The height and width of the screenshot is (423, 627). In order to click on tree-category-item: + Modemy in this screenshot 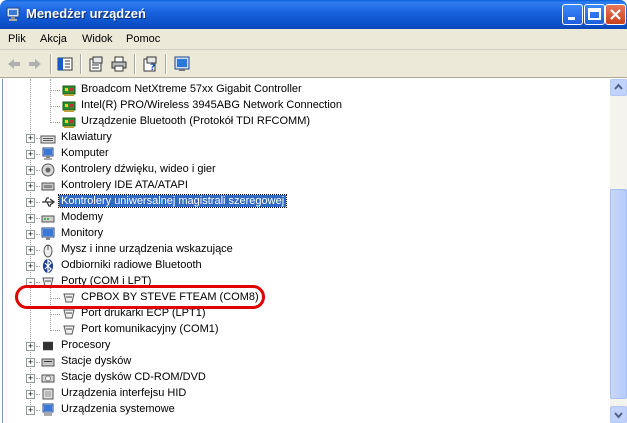, I will do `click(303, 218)`.